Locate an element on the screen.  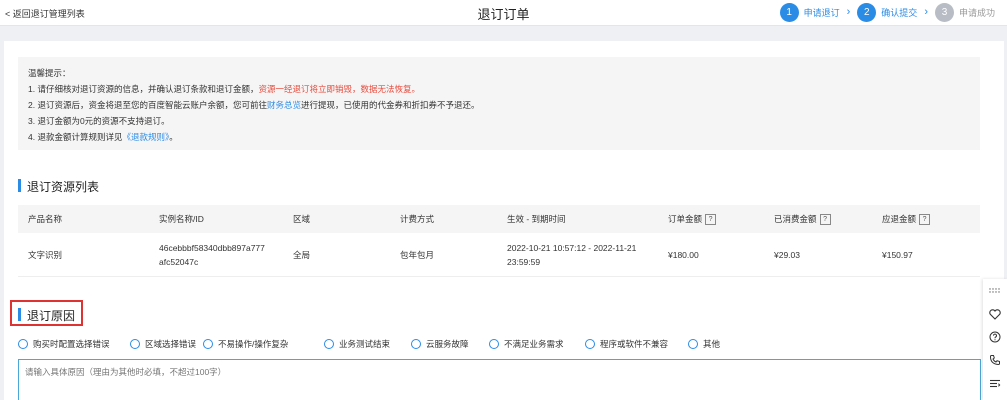
column-header: 实例名称/ID is located at coordinates (181, 219).